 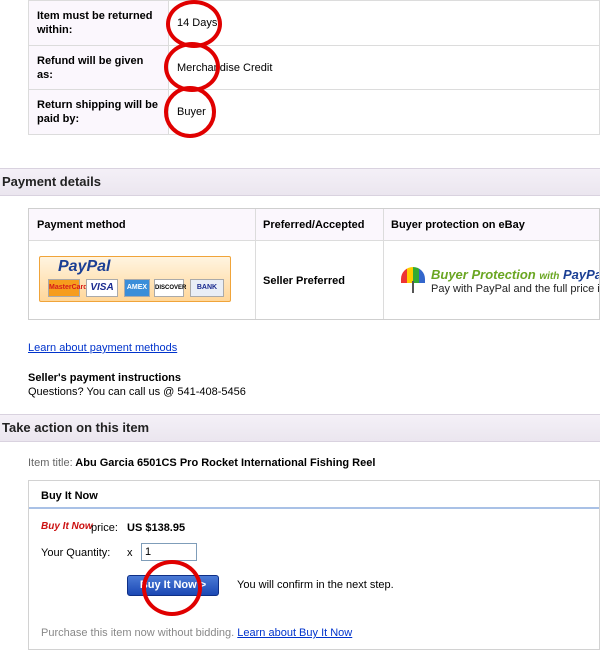 What do you see at coordinates (315, 585) in the screenshot?
I see `confirm-note: You will confirm in the next step.` at bounding box center [315, 585].